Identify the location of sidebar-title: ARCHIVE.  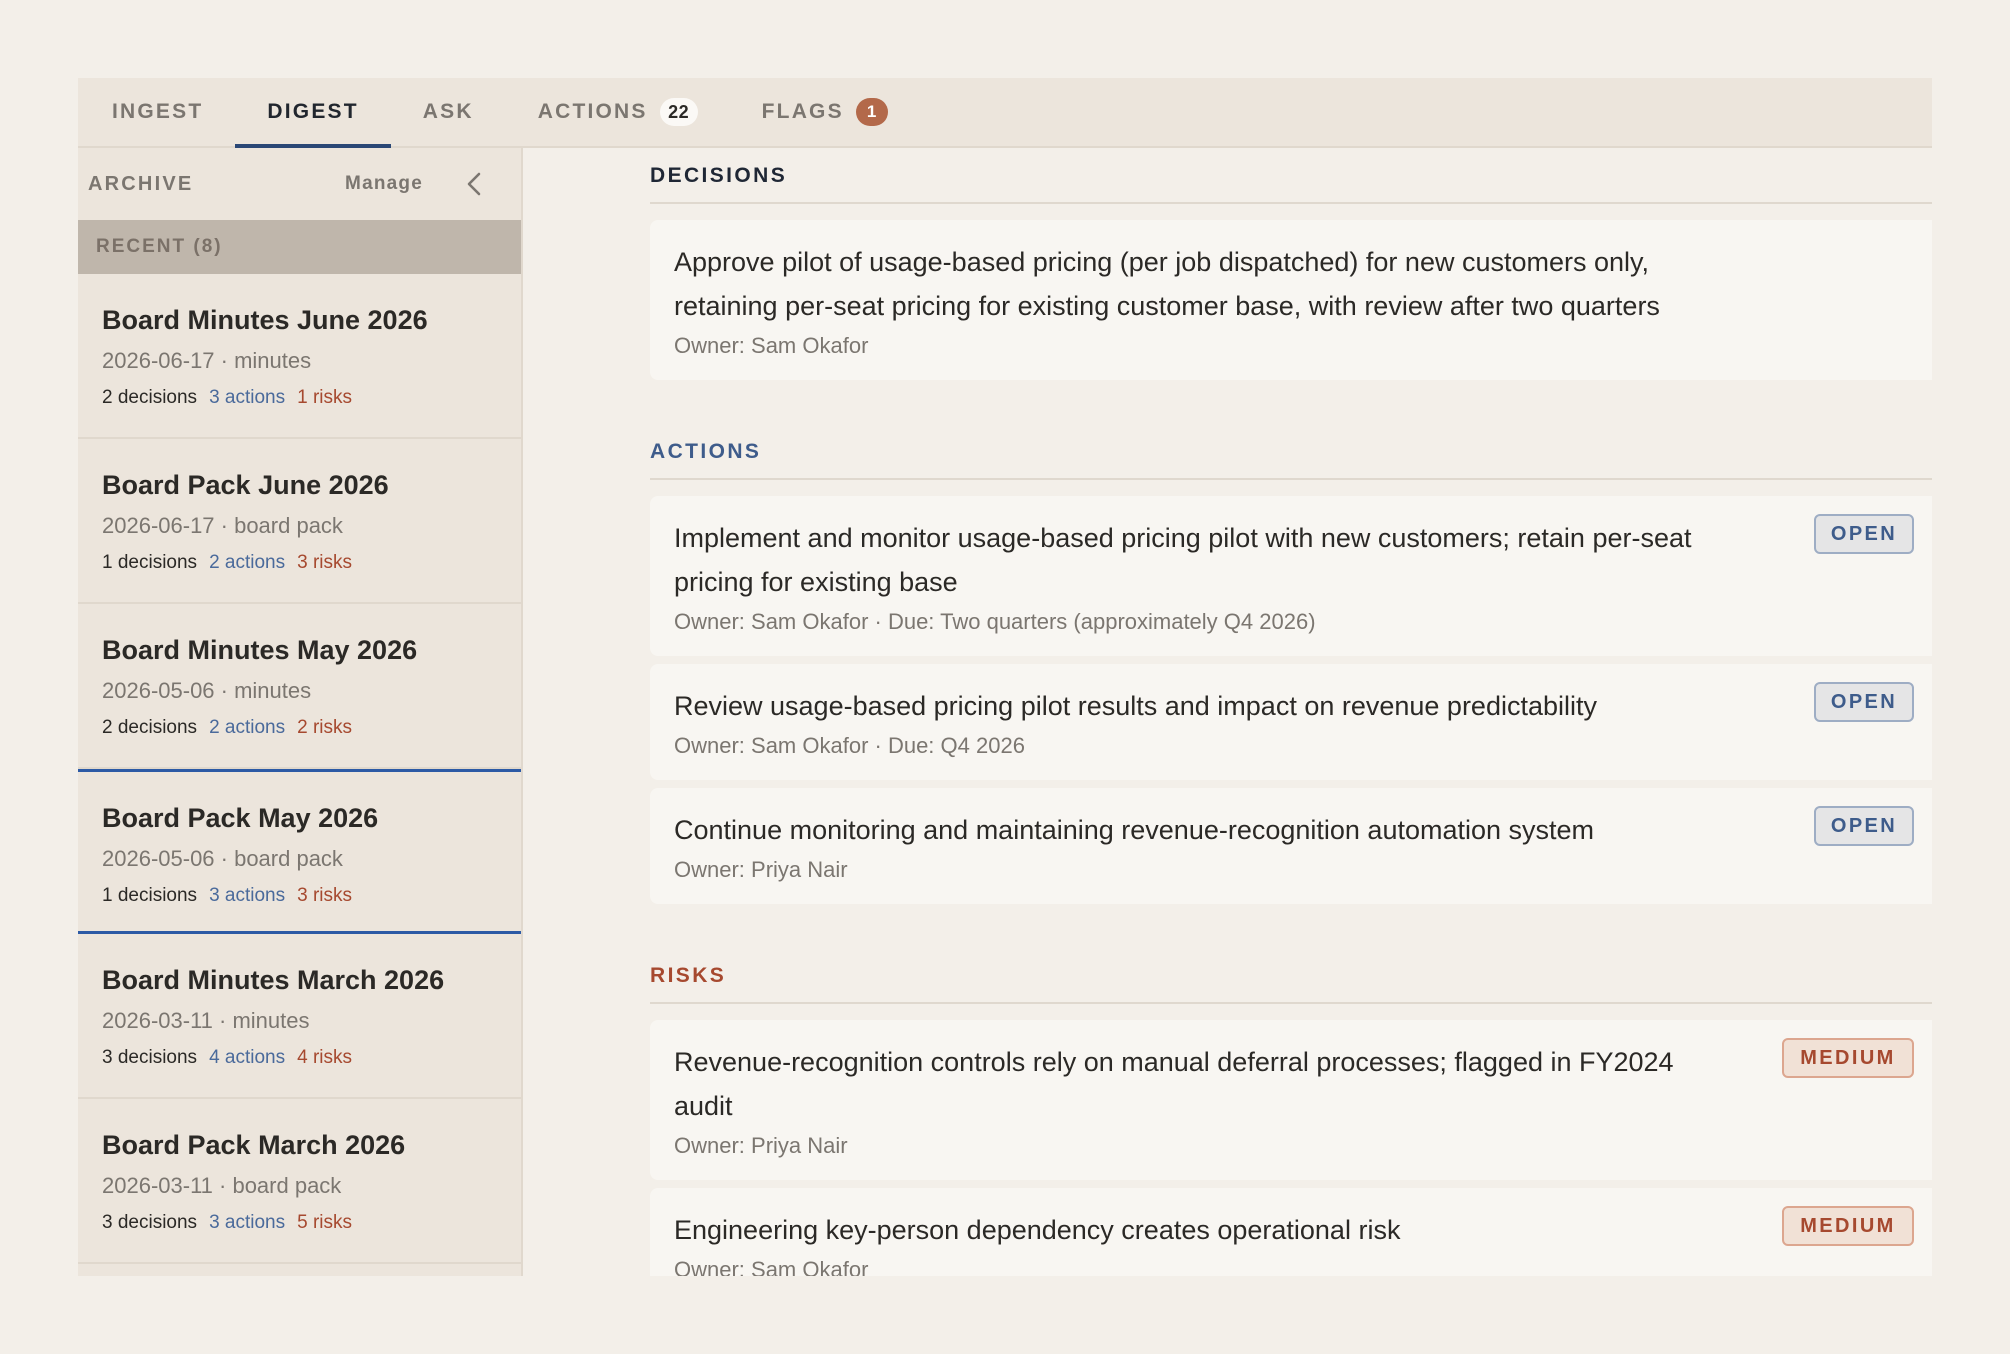
(141, 183).